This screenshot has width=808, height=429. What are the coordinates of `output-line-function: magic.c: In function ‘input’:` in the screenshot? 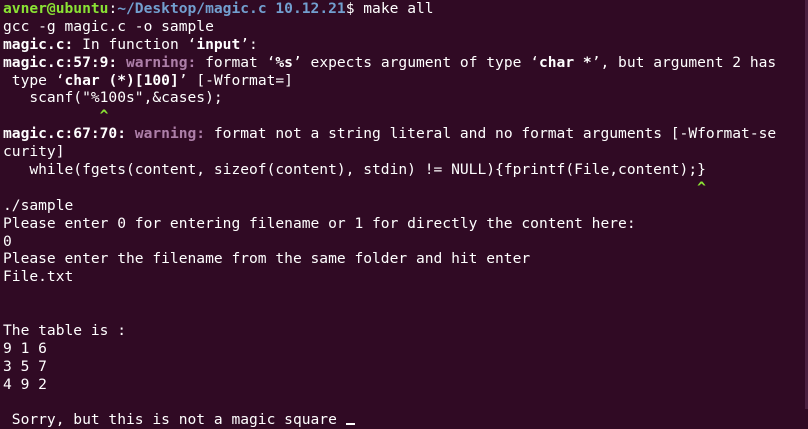 It's located at (405, 45).